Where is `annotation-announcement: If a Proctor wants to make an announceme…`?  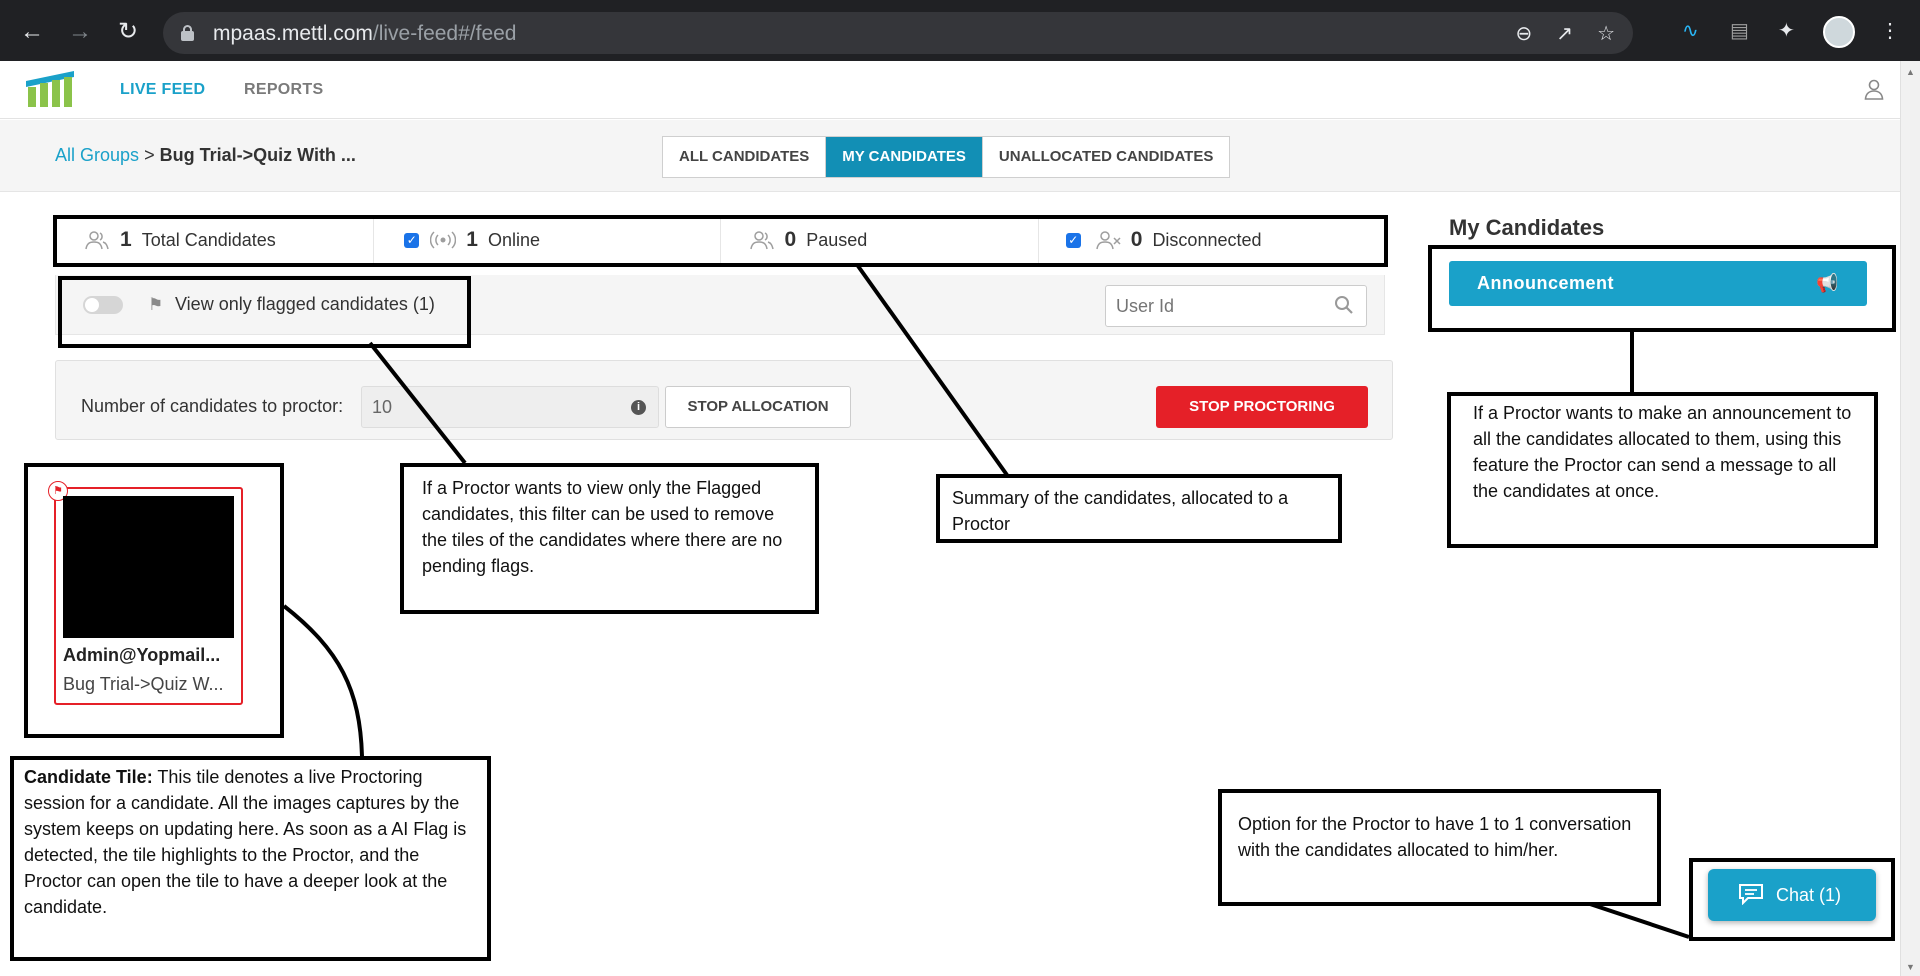
annotation-announcement: If a Proctor wants to make an announceme… is located at coordinates (1662, 470).